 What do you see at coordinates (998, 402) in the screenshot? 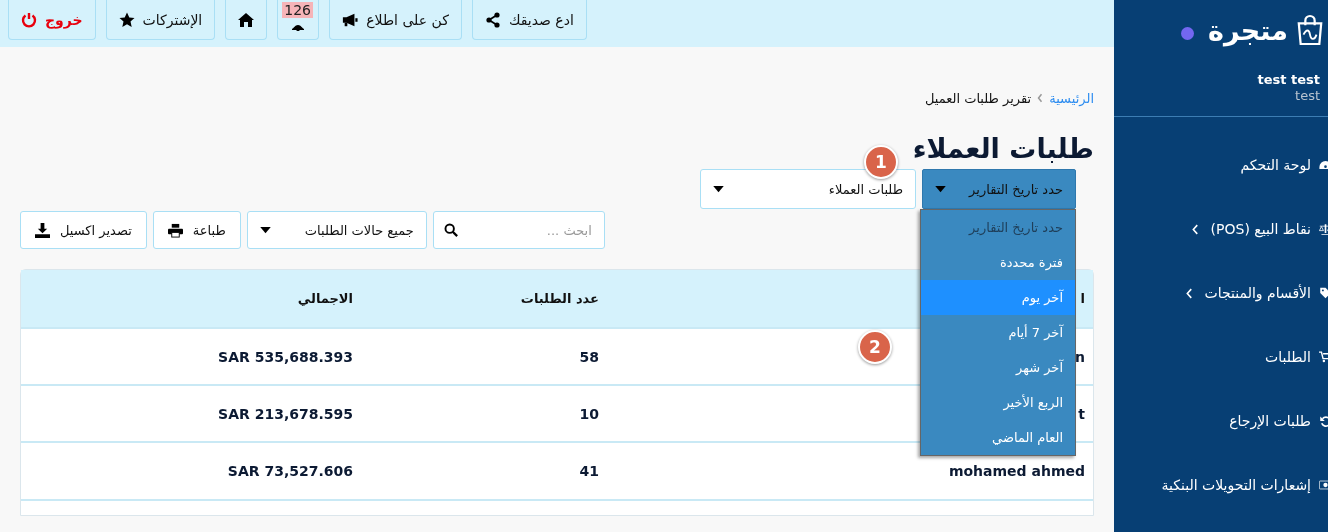
I see `menu-option: الربع الأخير` at bounding box center [998, 402].